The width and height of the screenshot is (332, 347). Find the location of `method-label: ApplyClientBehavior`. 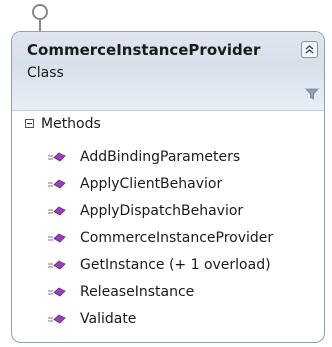

method-label: ApplyClientBehavior is located at coordinates (151, 184).